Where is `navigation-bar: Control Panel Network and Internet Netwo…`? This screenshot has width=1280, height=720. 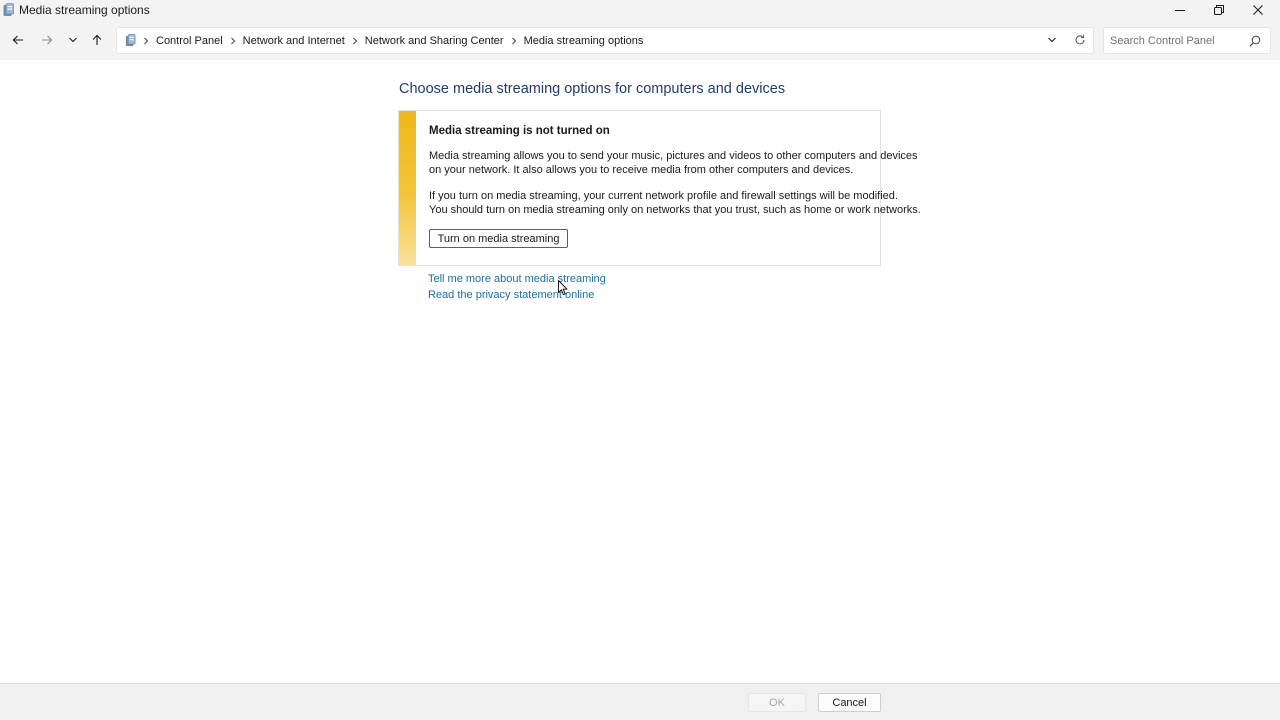
navigation-bar: Control Panel Network and Internet Netwo… is located at coordinates (640, 40).